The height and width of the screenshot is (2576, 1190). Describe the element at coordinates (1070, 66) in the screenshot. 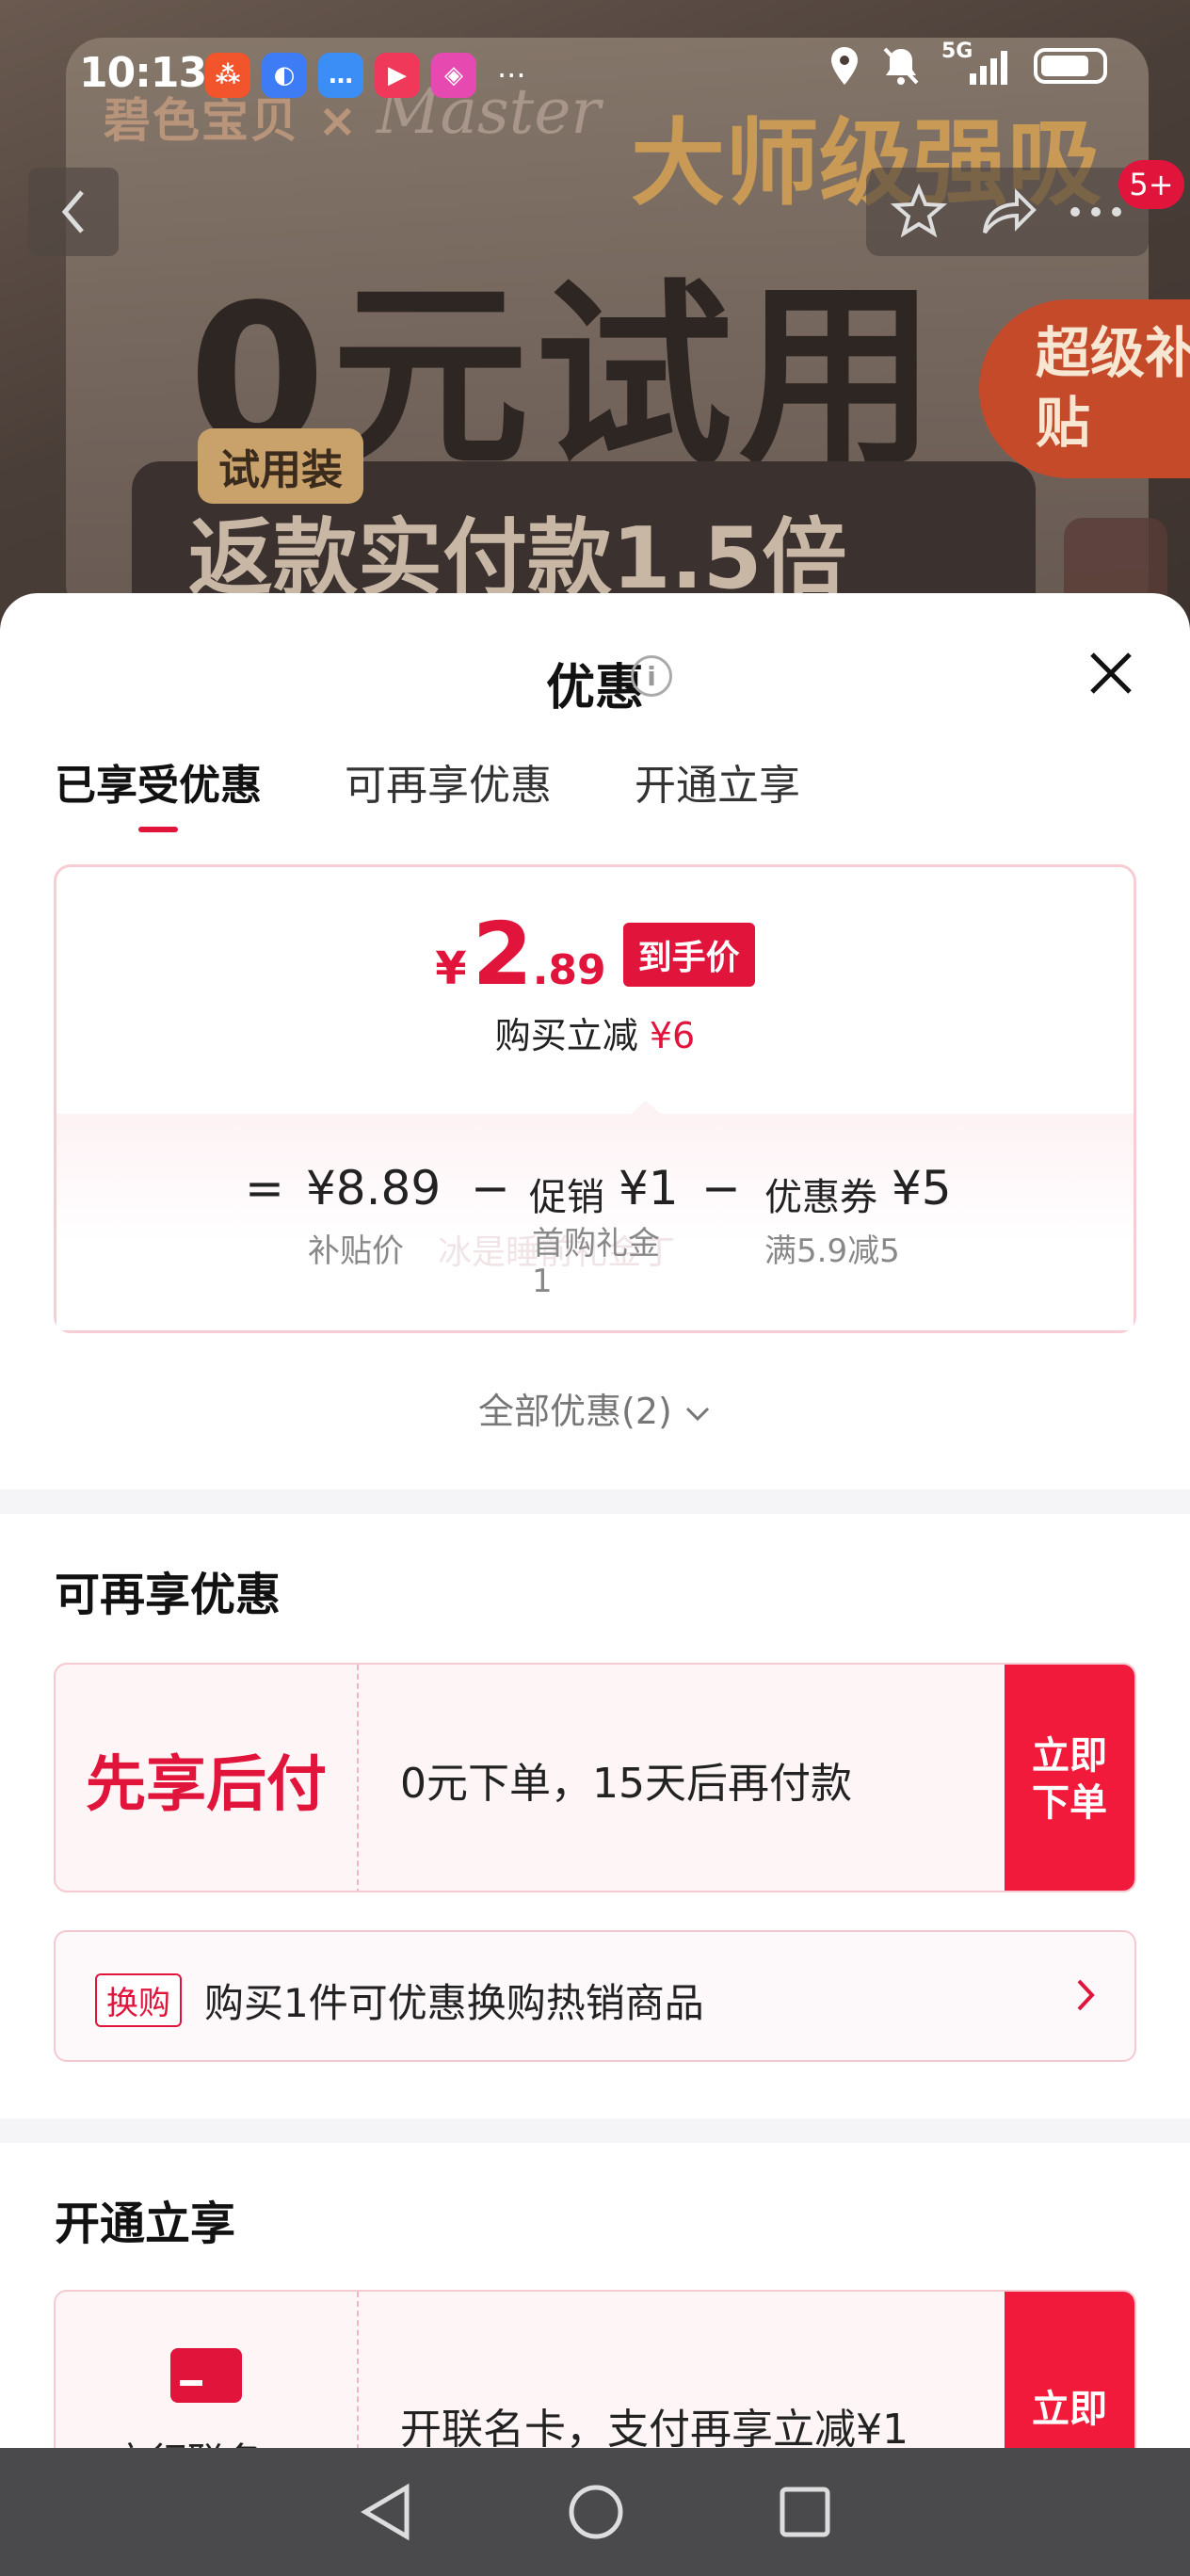

I see `battery-icon` at that location.